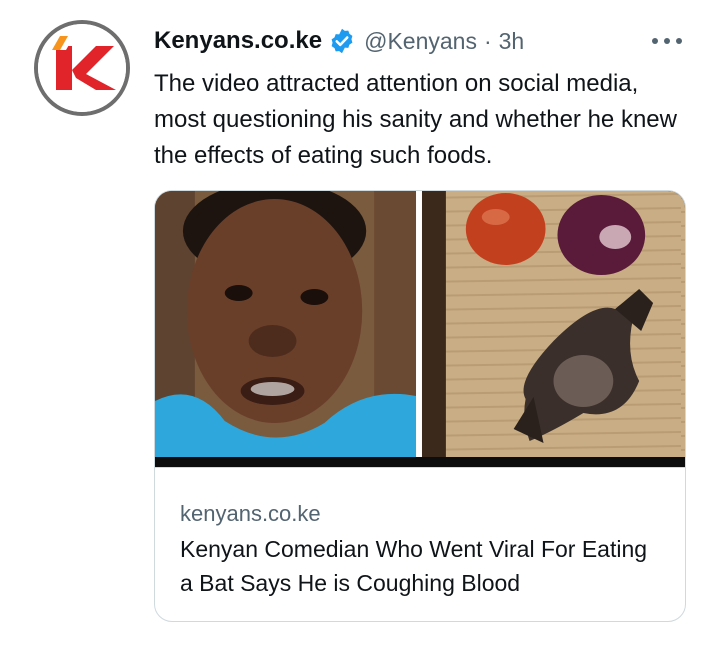 This screenshot has width=716, height=649. Describe the element at coordinates (238, 41) in the screenshot. I see `author-name: Kenyans.co.ke` at that location.